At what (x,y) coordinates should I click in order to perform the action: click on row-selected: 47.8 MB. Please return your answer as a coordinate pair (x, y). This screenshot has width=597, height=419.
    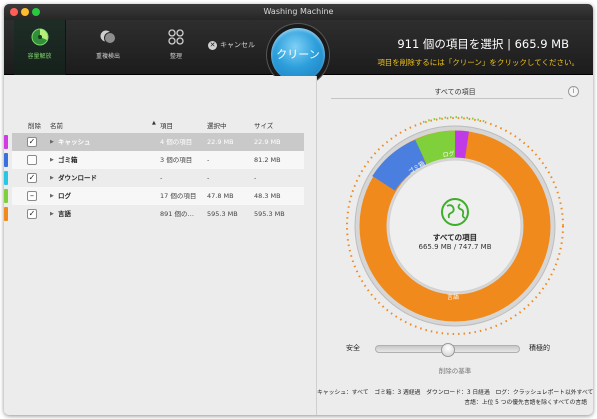
    Looking at the image, I should click on (220, 196).